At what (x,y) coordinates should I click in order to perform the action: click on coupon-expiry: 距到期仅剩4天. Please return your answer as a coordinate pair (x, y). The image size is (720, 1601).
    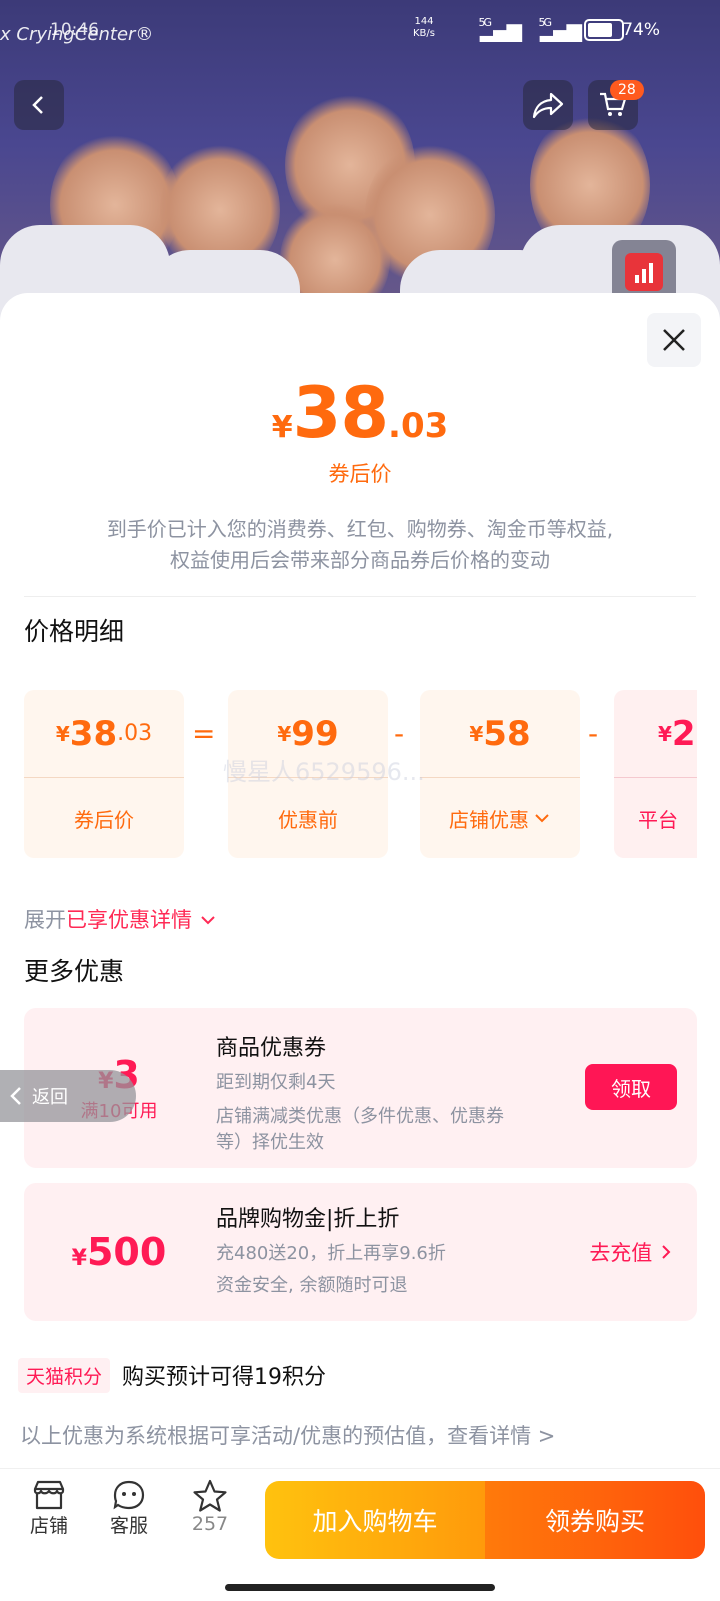
    Looking at the image, I should click on (276, 1082).